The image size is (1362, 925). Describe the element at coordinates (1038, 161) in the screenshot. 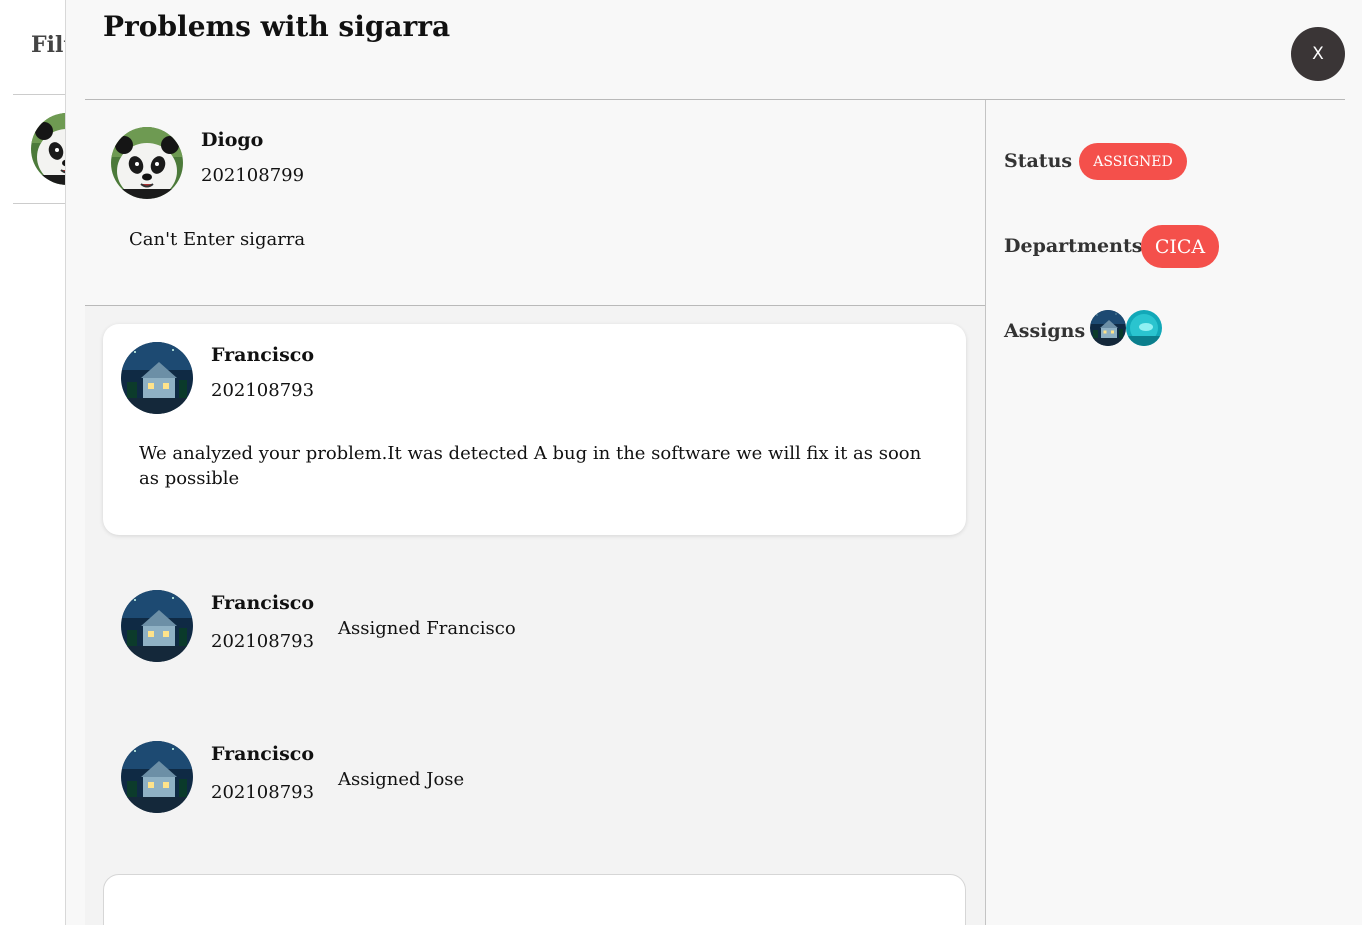

I see `status-label: Status` at that location.